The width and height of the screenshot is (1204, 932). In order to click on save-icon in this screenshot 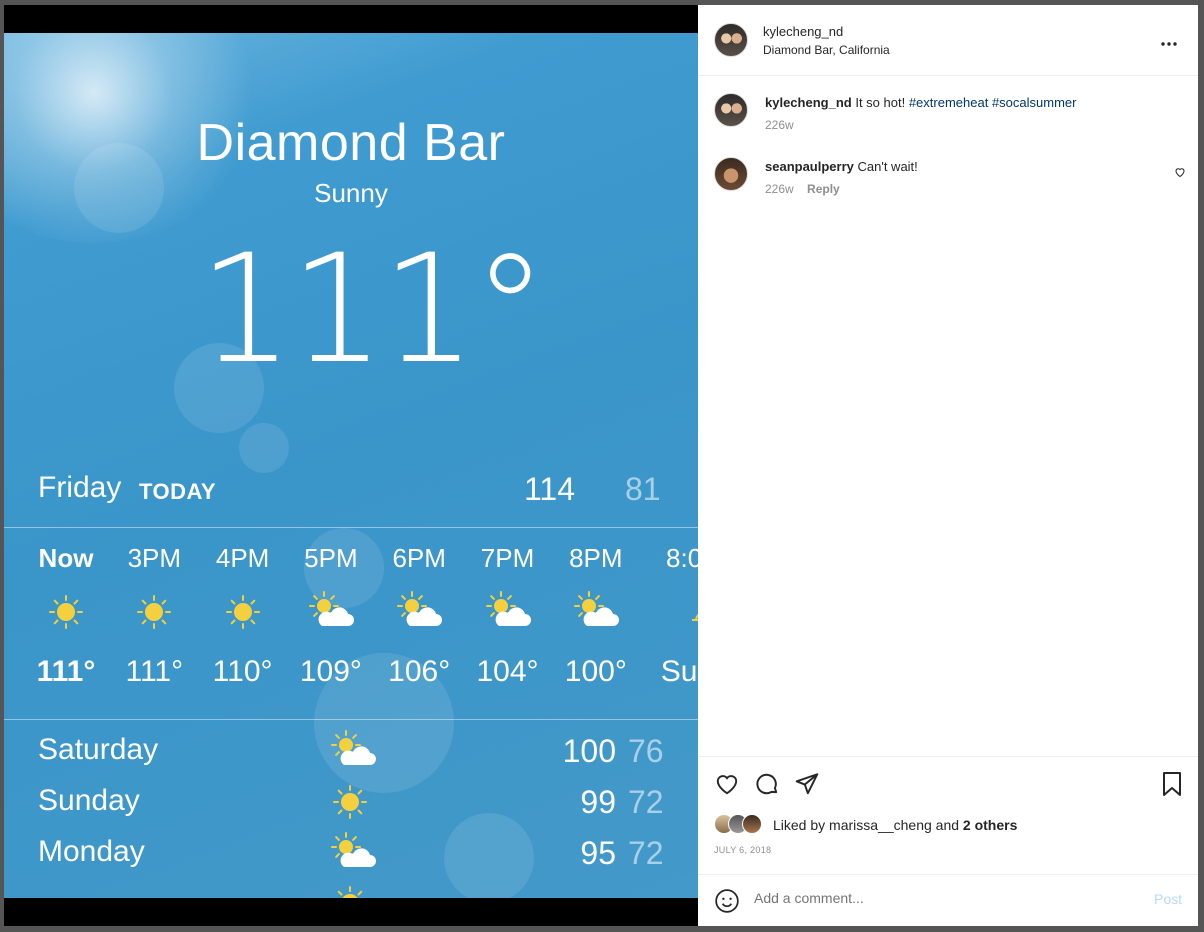, I will do `click(1172, 786)`.